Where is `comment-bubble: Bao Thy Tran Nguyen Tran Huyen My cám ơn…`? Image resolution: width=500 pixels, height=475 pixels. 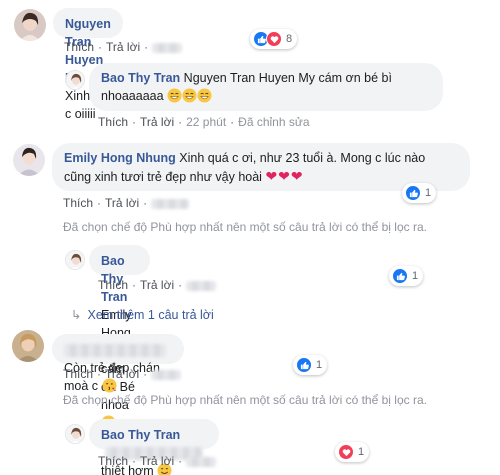 comment-bubble: Bao Thy Tran Nguyen Tran Huyen My cám ơn… is located at coordinates (266, 87).